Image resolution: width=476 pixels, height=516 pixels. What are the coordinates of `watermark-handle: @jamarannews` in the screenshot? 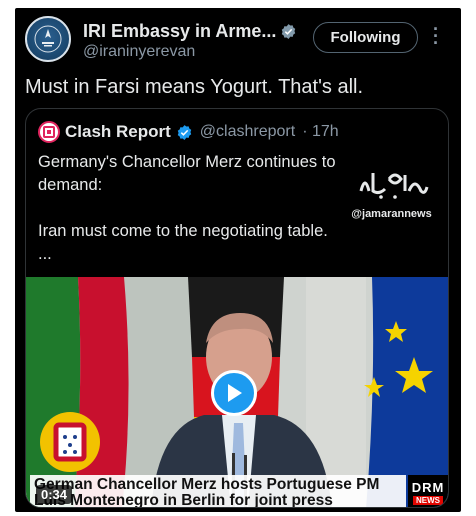 It's located at (391, 214).